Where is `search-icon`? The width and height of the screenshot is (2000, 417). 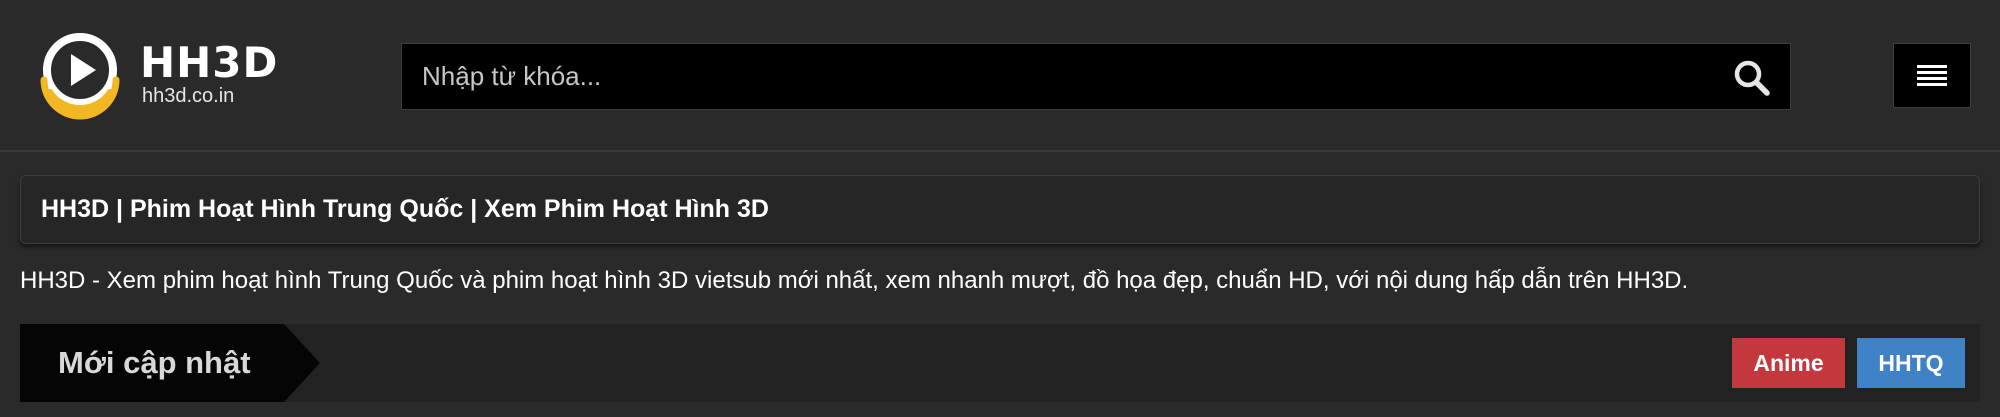
search-icon is located at coordinates (1752, 78).